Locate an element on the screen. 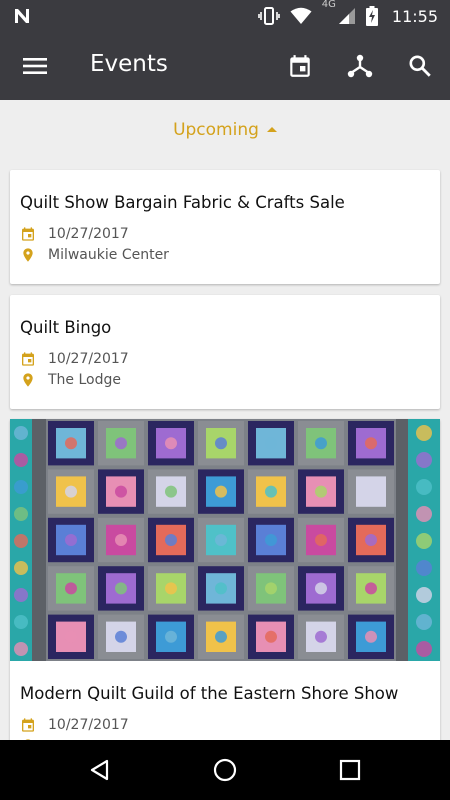 The image size is (450, 800). event-location: The Lodge is located at coordinates (84, 380).